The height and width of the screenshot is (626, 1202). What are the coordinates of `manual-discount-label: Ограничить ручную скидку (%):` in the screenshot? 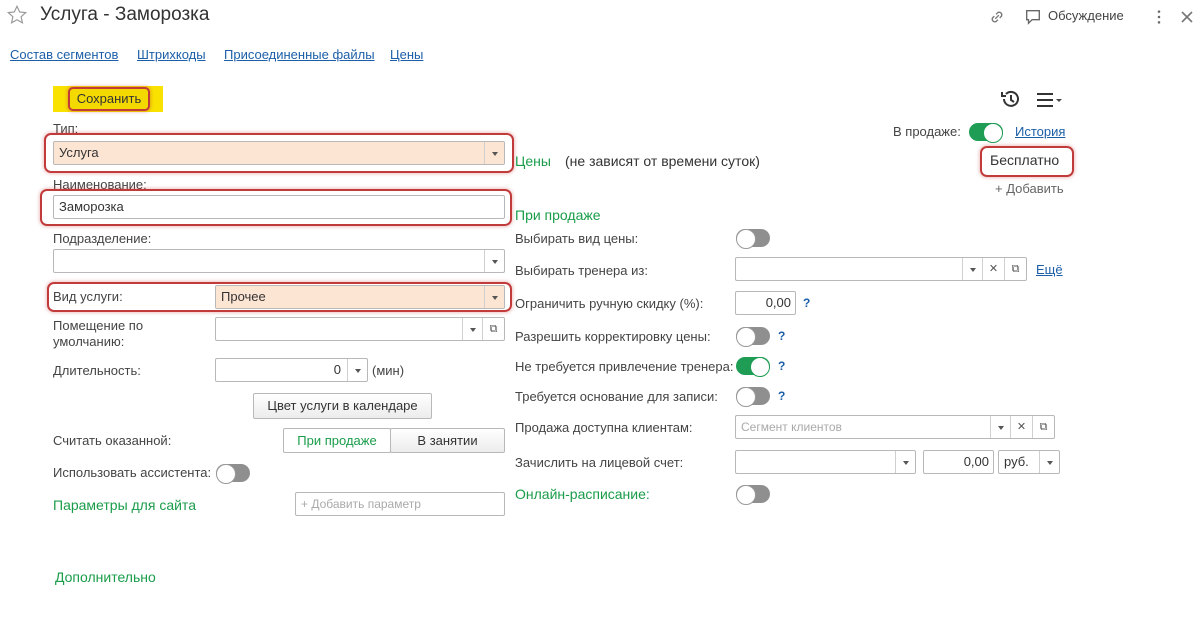 It's located at (609, 303).